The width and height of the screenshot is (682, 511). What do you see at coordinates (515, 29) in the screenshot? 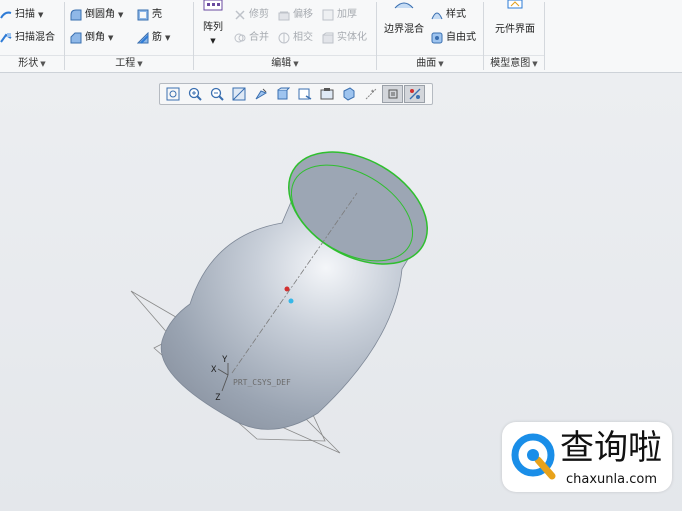
I see `component-interface-label: 元件界面` at bounding box center [515, 29].